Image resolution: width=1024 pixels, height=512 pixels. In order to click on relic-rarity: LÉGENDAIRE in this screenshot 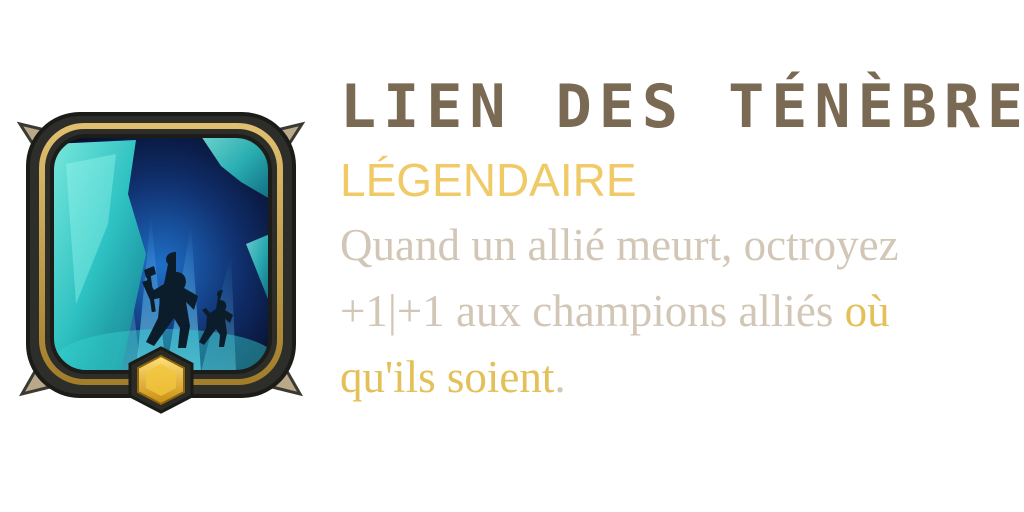, I will do `click(488, 180)`.